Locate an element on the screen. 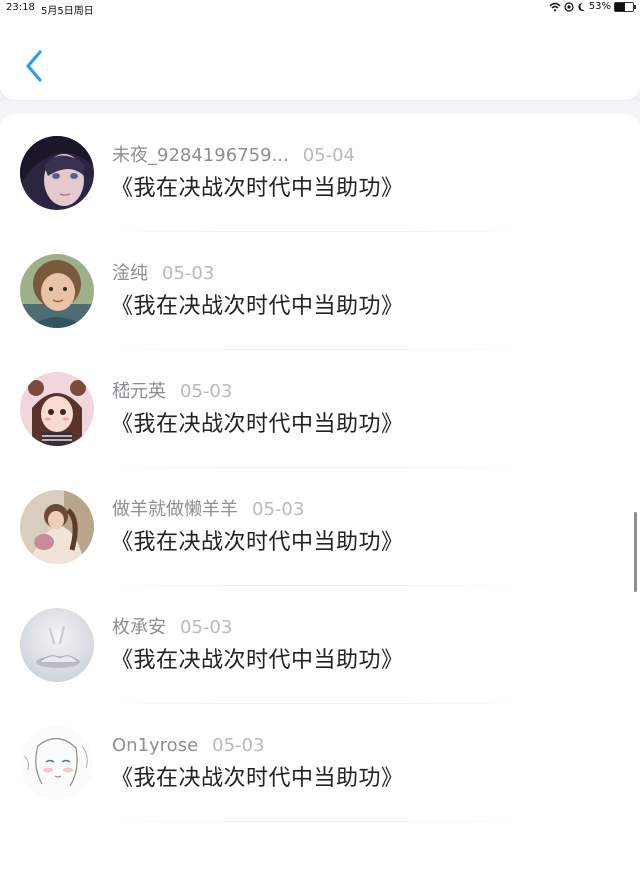  user-name: 淦纯 is located at coordinates (130, 273).